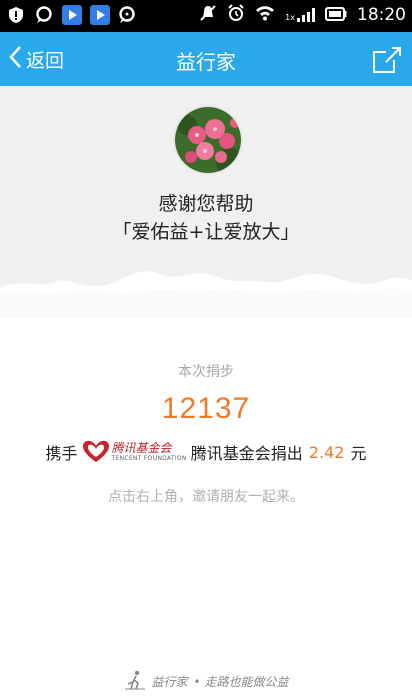  I want to click on logo-text: 腾讯基金会 TENCENT FOUNDATION, so click(149, 452).